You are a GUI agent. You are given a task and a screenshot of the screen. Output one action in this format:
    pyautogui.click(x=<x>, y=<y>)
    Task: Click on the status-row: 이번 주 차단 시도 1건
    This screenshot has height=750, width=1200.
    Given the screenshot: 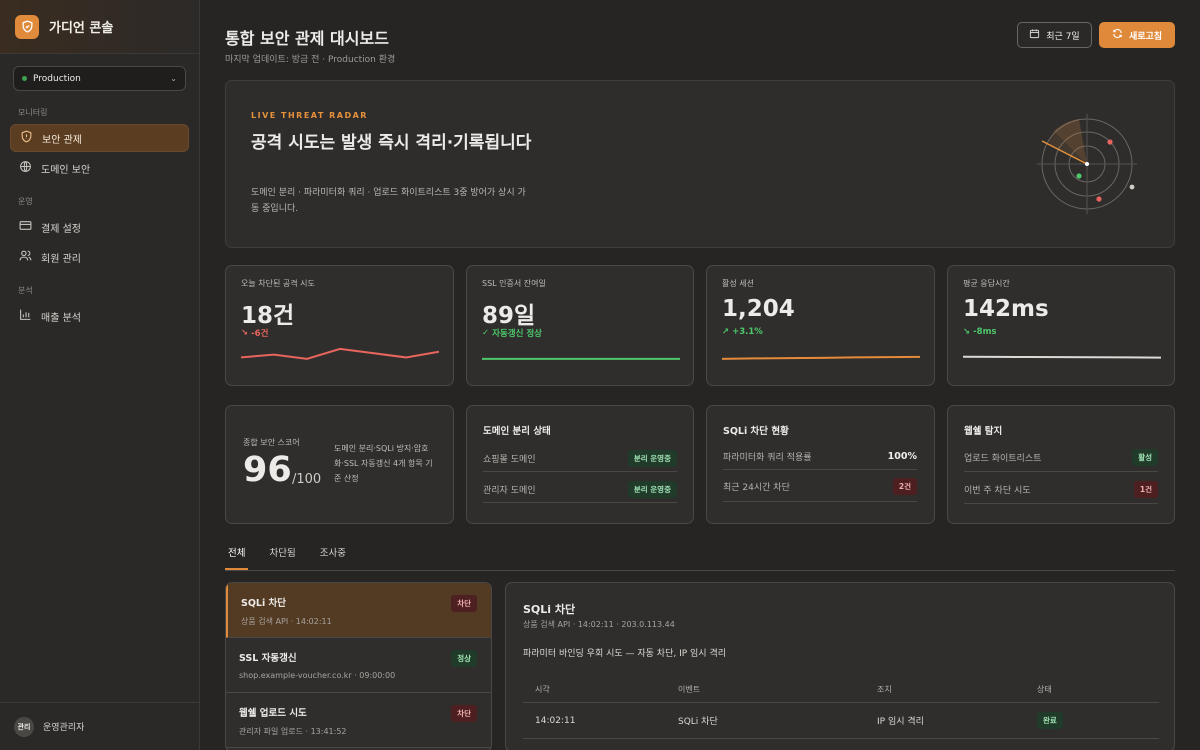 What is the action you would take?
    pyautogui.click(x=1061, y=490)
    